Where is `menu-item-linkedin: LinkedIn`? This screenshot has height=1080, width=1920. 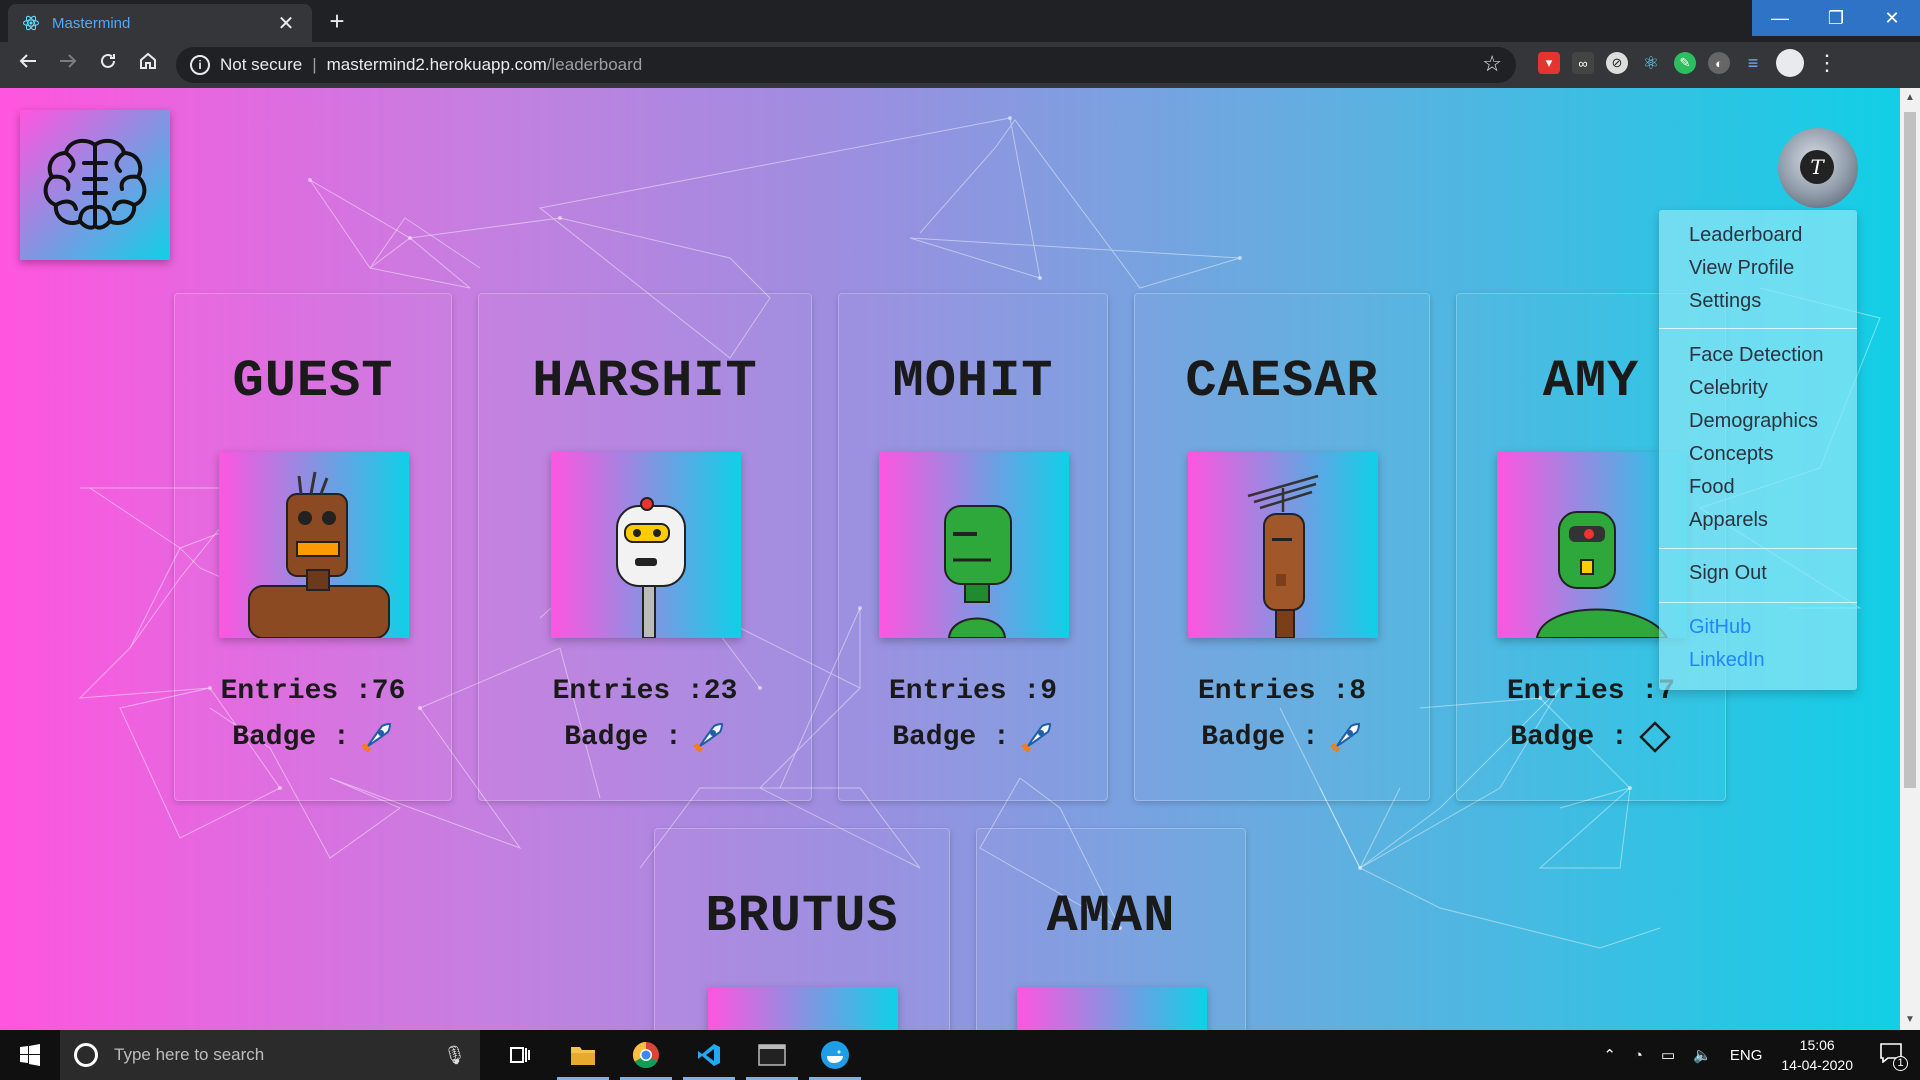
menu-item-linkedin: LinkedIn is located at coordinates (1727, 660).